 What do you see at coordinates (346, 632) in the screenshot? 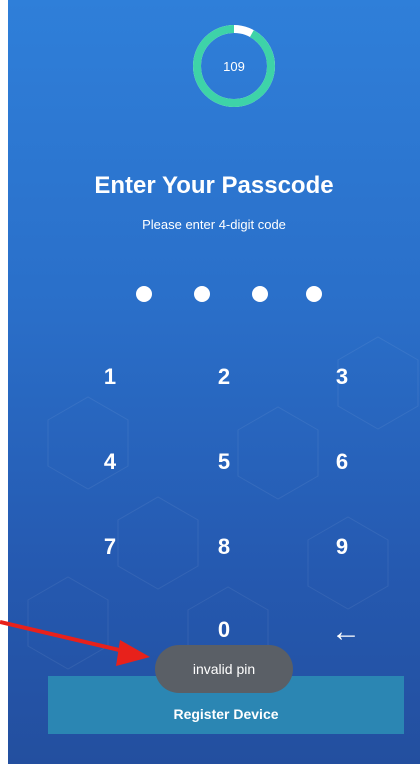
I see `backspace-arrow-icon: ←` at bounding box center [346, 632].